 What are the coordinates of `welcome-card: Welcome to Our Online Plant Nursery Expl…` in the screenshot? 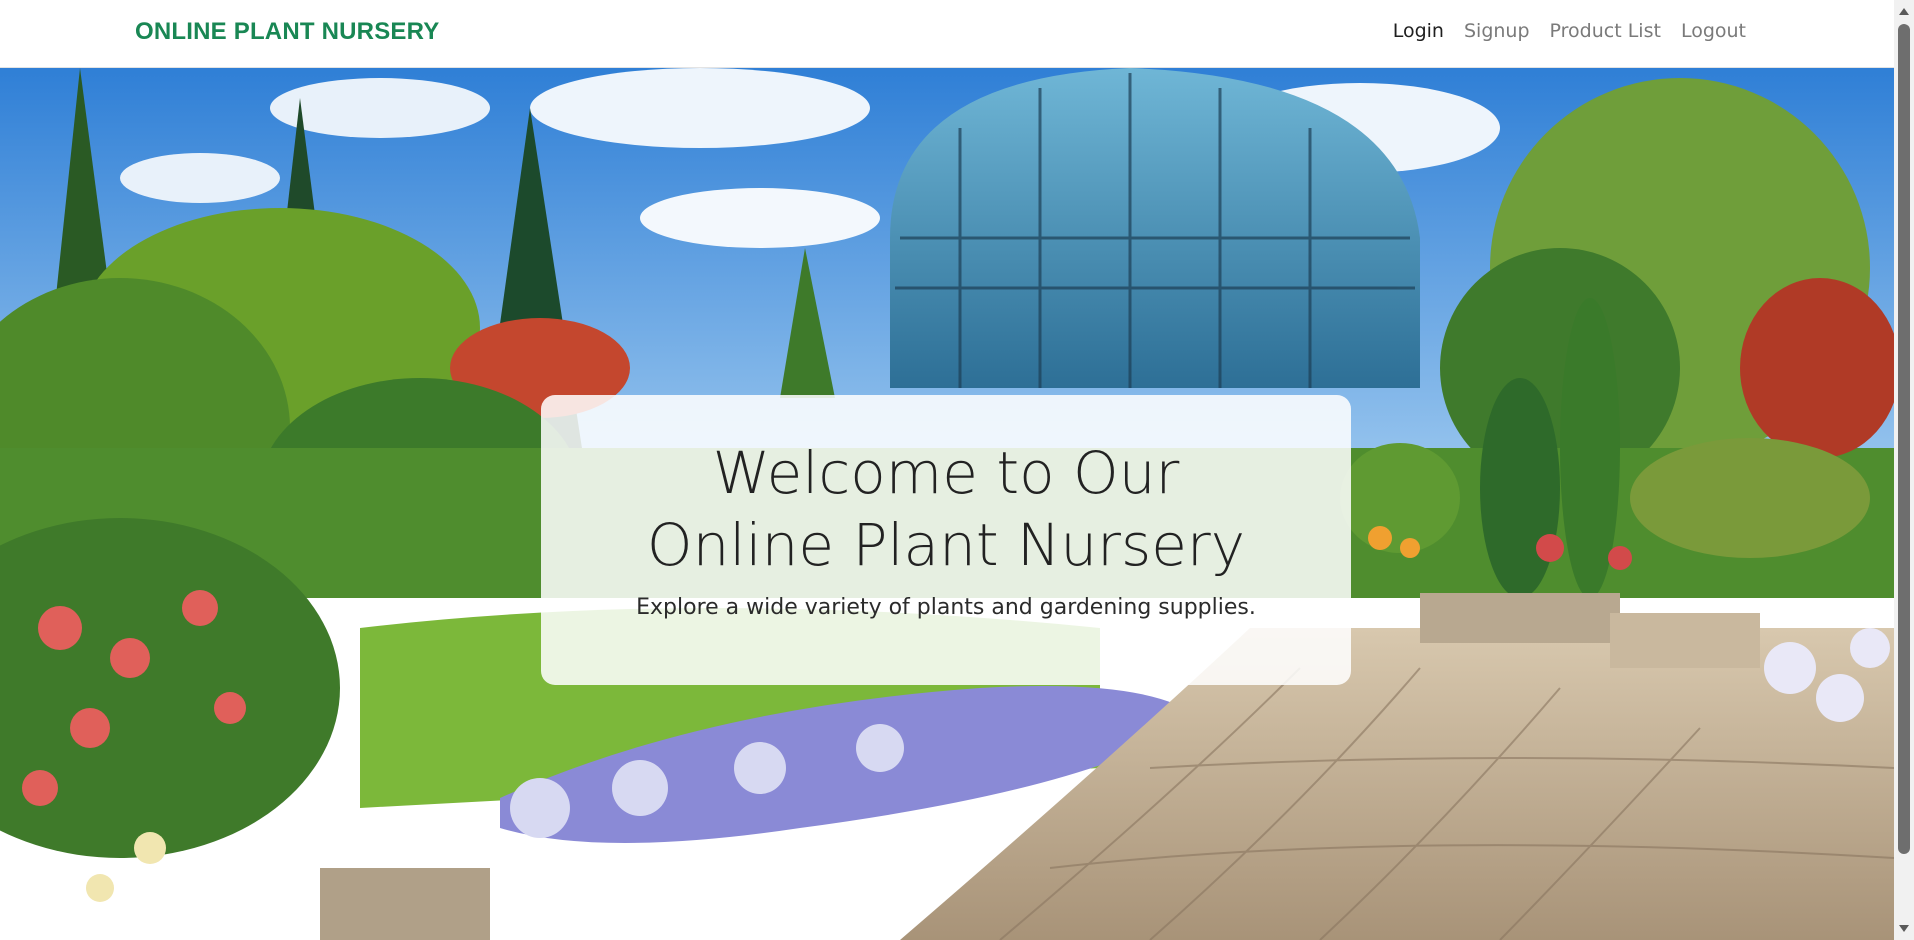 It's located at (946, 540).